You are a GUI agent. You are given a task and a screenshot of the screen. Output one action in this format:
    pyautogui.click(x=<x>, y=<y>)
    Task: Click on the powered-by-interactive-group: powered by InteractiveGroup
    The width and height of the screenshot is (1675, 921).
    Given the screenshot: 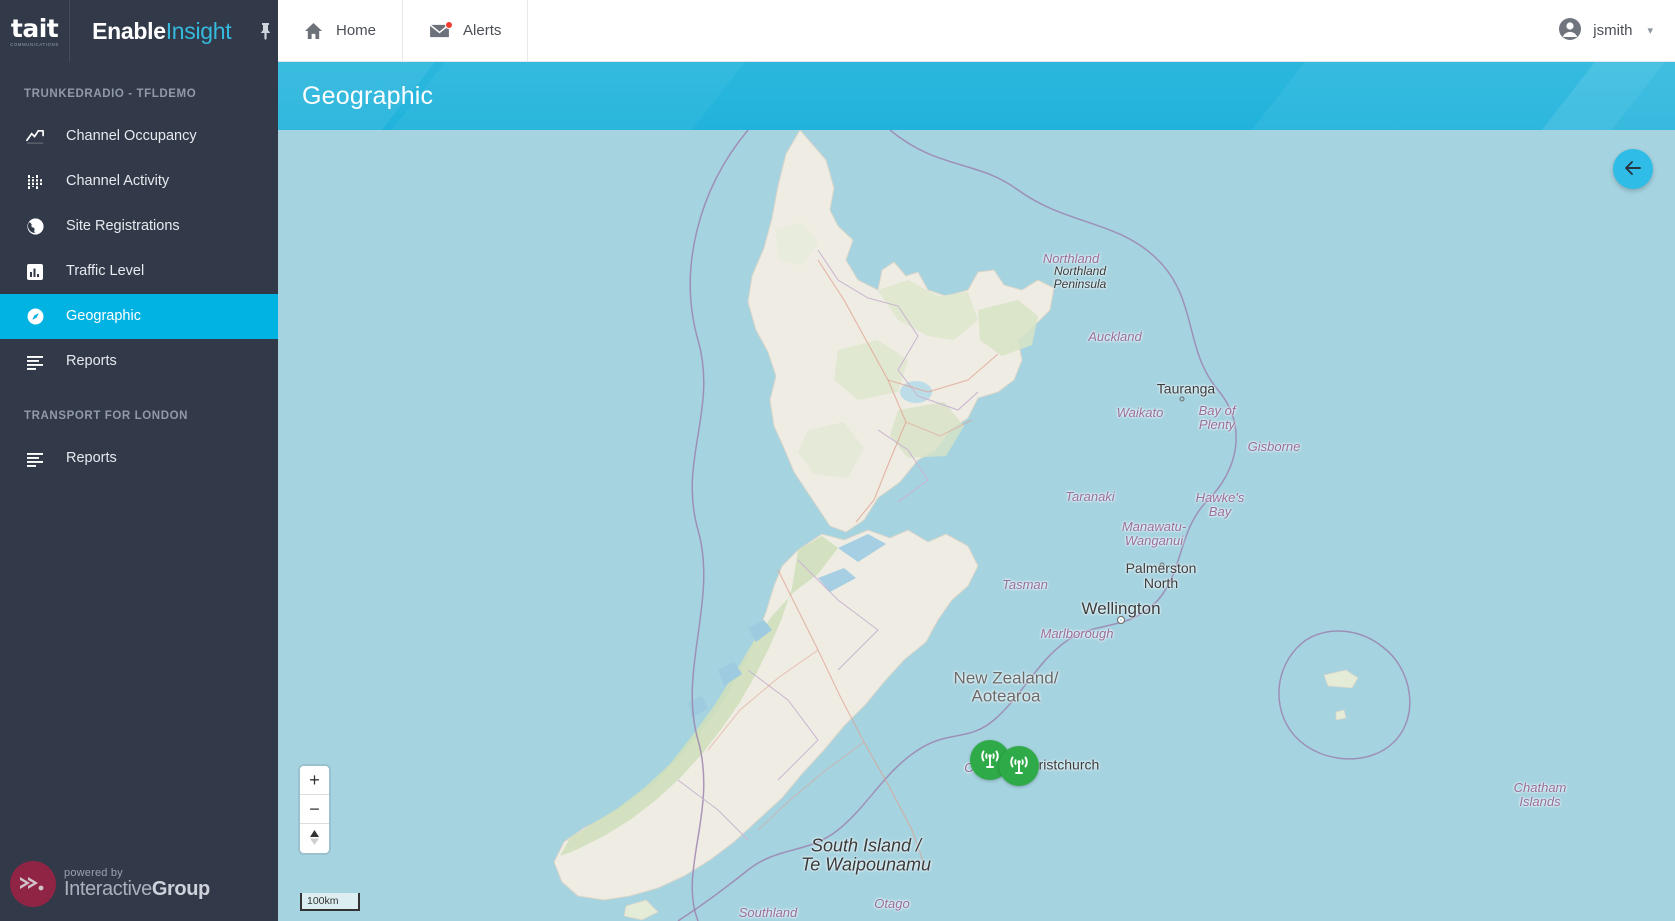 What is the action you would take?
    pyautogui.click(x=110, y=884)
    